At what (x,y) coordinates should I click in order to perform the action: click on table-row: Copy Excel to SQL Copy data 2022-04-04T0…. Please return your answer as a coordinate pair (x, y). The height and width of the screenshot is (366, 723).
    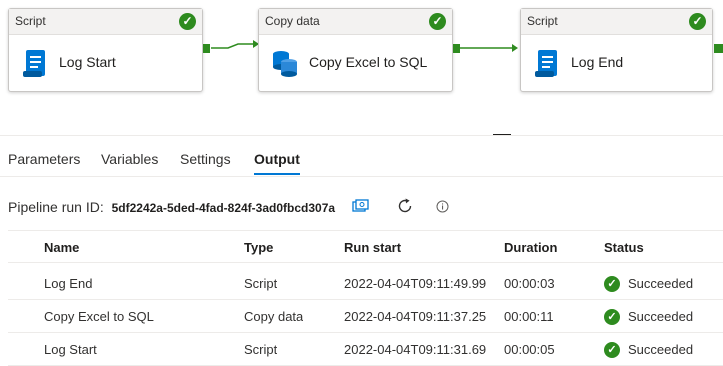
    Looking at the image, I should click on (365, 316).